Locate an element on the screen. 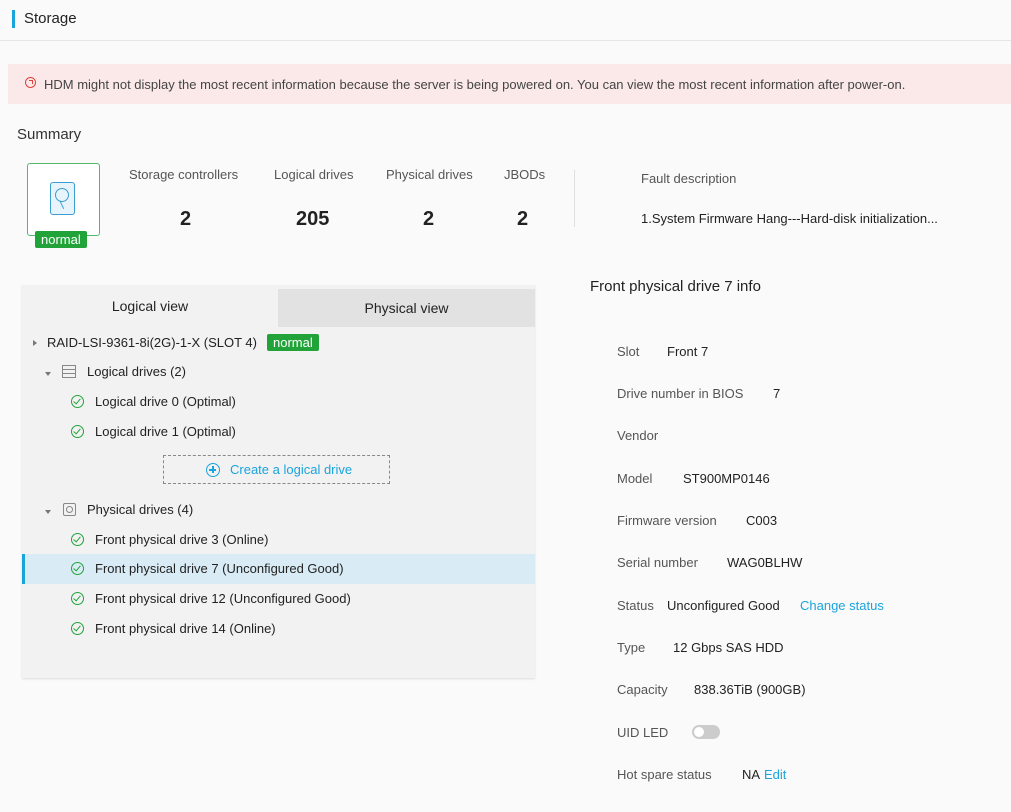 The width and height of the screenshot is (1011, 812). model-label: Model is located at coordinates (635, 478).